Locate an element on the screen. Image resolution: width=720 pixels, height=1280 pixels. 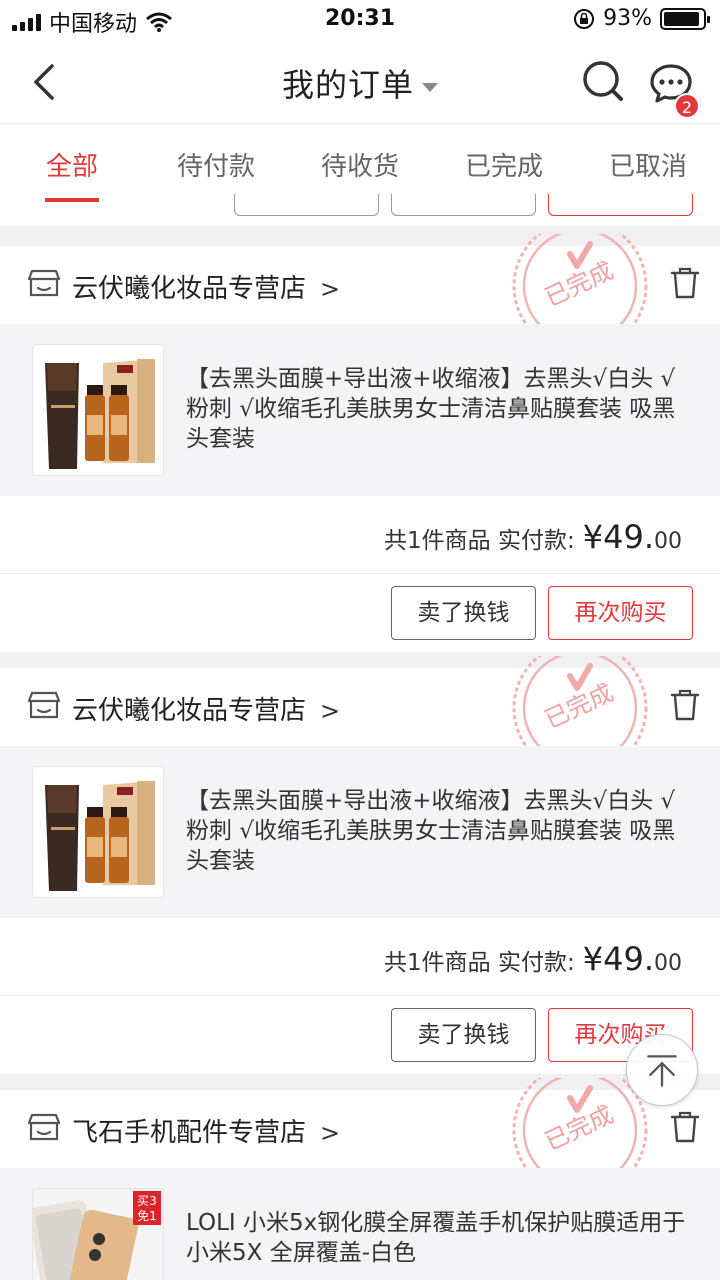
order-tabs: 全部 待付款 待收货 已完成 已取消 is located at coordinates (360, 164).